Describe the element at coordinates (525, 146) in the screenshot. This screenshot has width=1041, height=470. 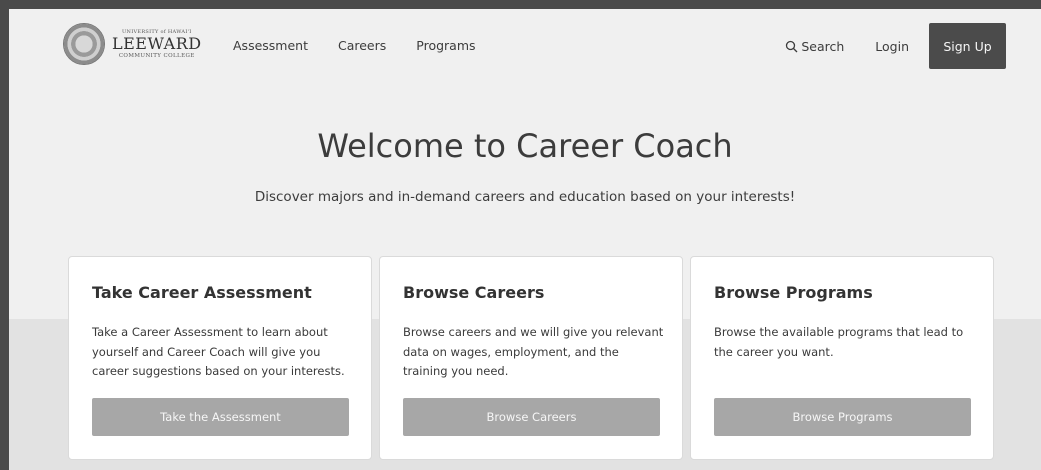
I see `page-title: Welcome to Career Coach` at that location.